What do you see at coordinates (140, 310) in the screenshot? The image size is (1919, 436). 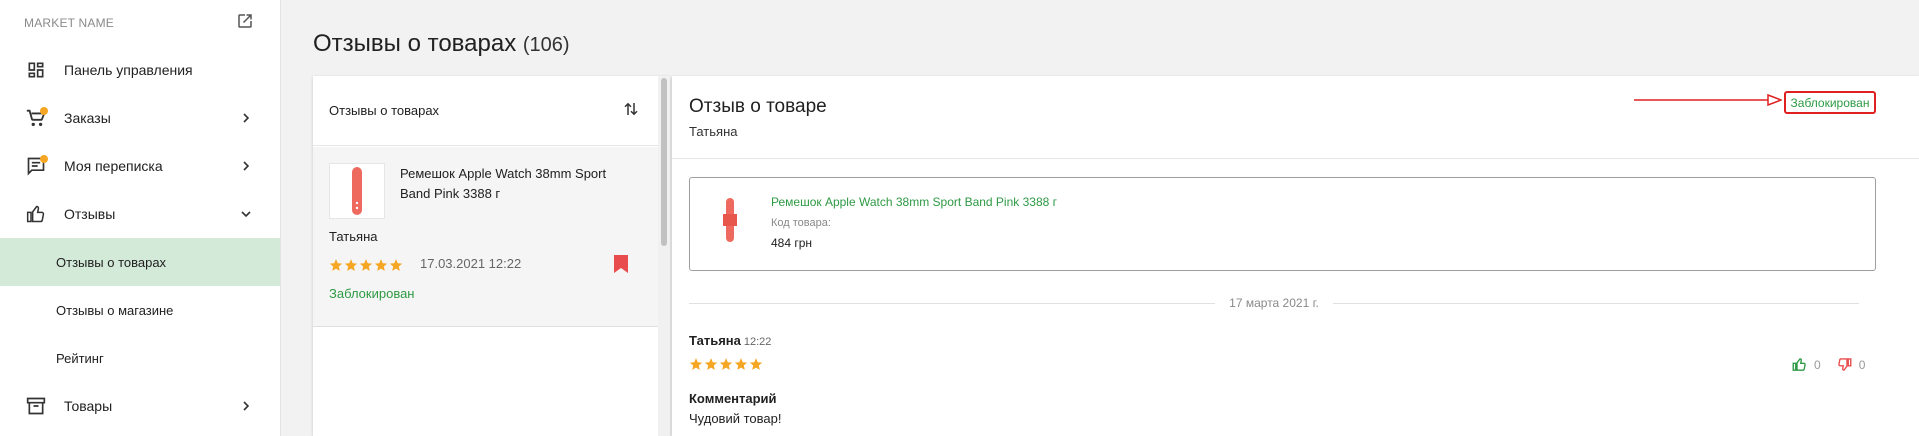 I see `sidebar-subitem-store-reviews: Отзывы о магазине` at bounding box center [140, 310].